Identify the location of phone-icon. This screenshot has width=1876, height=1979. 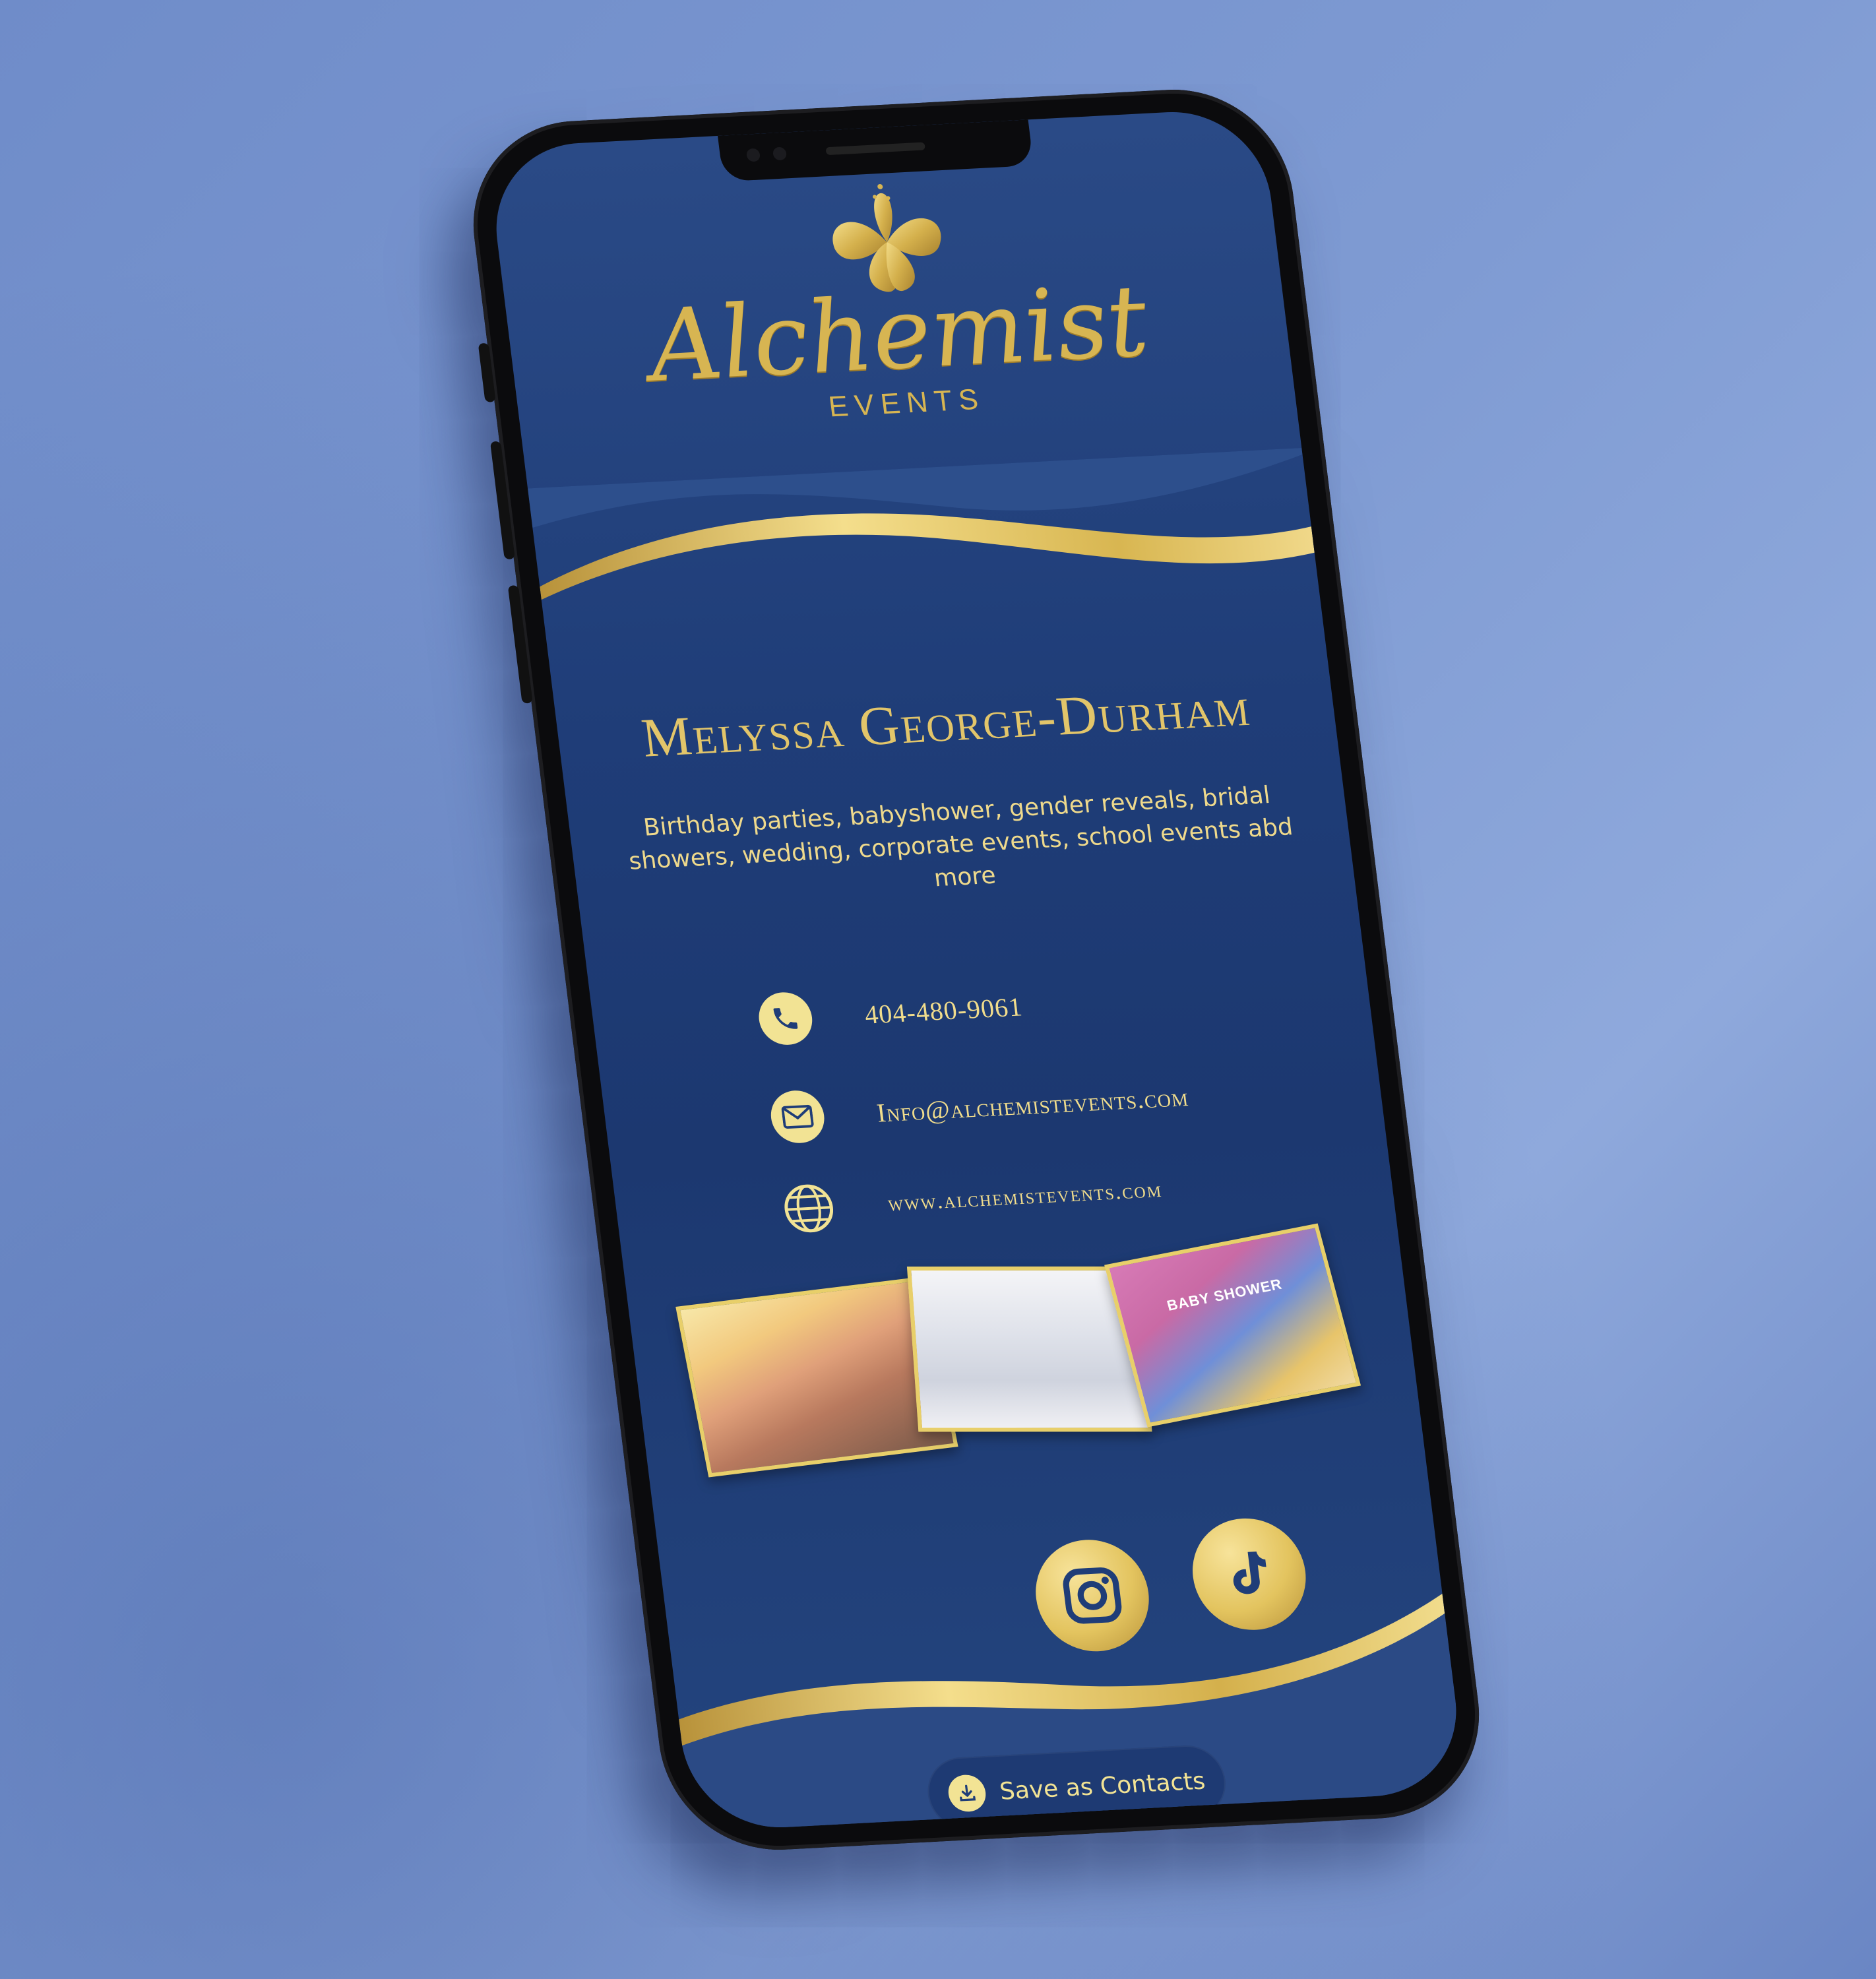
(785, 1018).